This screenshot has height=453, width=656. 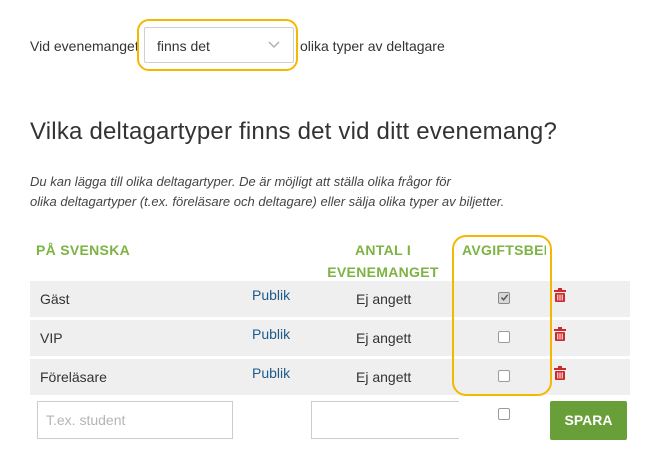 What do you see at coordinates (383, 259) in the screenshot?
I see `column-header-count: ANTAL I EVENEMANGET` at bounding box center [383, 259].